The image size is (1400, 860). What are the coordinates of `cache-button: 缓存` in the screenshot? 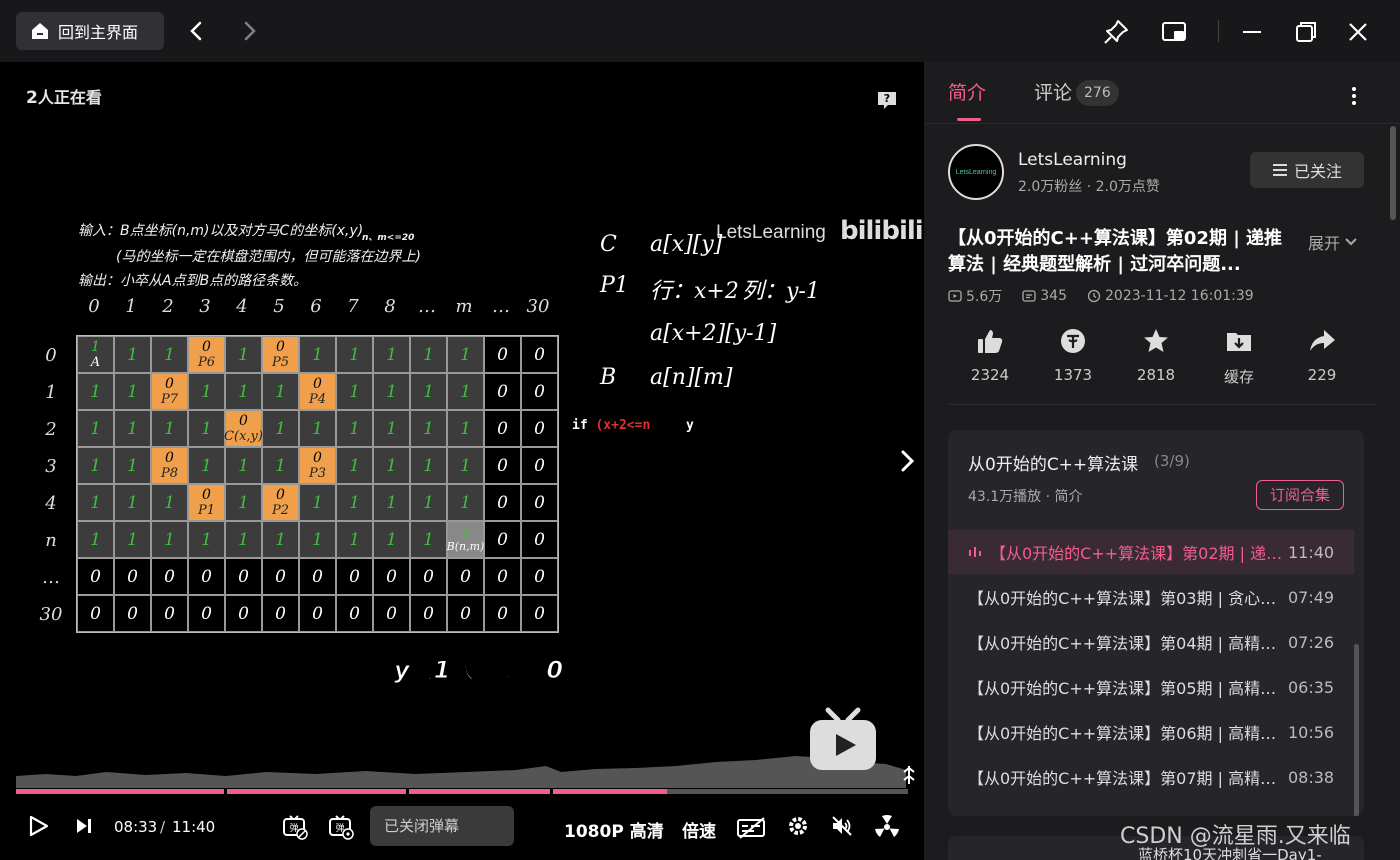 It's located at (1239, 356).